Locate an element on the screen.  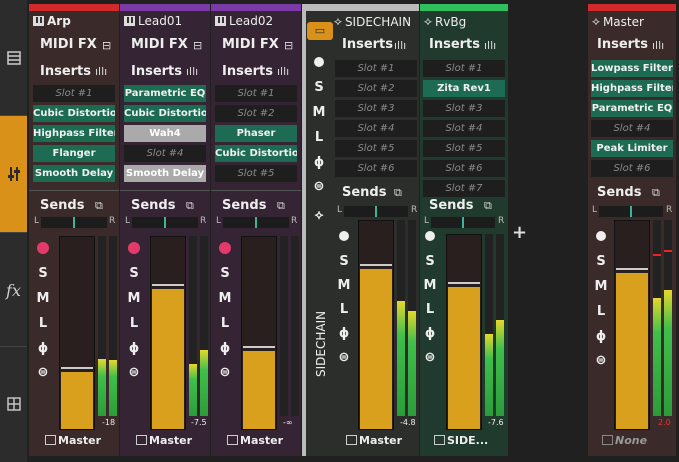
track-name: Lead01 is located at coordinates (153, 21).